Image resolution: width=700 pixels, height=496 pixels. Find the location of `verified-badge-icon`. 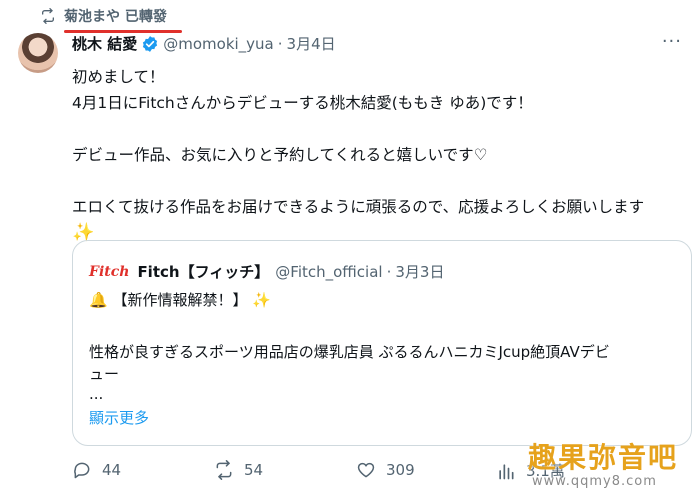

verified-badge-icon is located at coordinates (150, 43).